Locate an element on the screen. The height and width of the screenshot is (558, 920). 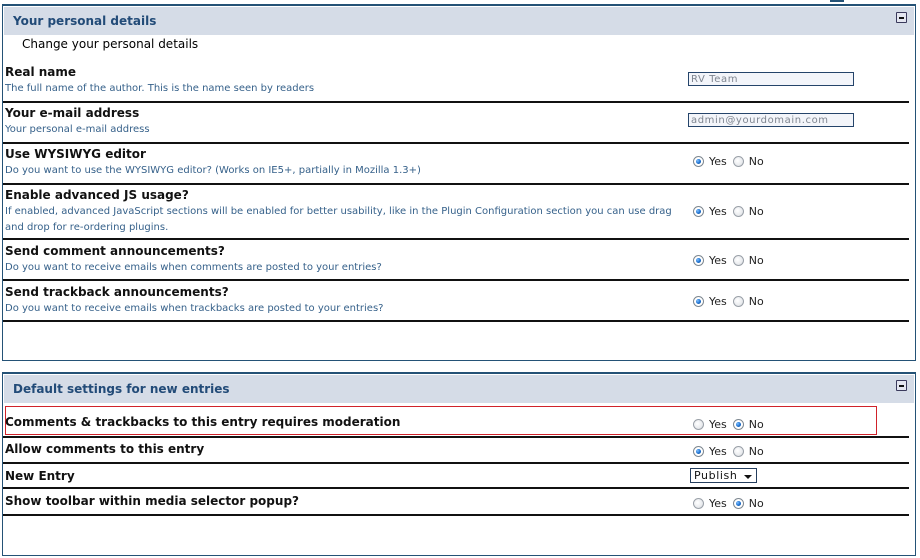
moderation-radio-group: Yes No is located at coordinates (731, 424).